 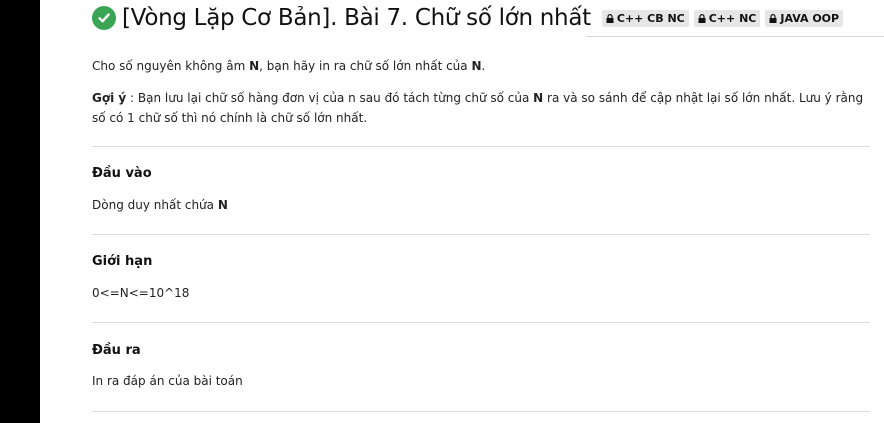 I want to click on tag-cpp-cb-nc: C++ CB NC, so click(x=645, y=18).